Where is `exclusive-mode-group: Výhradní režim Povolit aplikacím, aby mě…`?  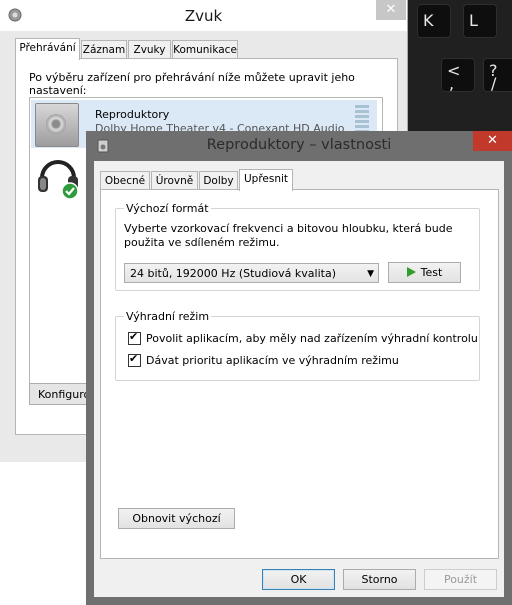
exclusive-mode-group: Výhradní režim Povolit aplikacím, aby mě… is located at coordinates (297, 345).